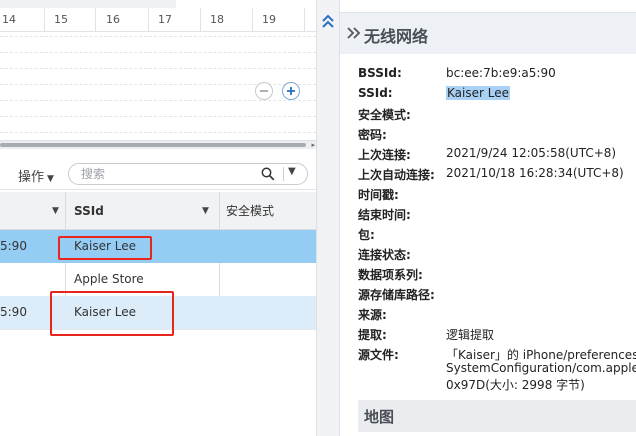  I want to click on column-header-bssid: ▼, so click(34, 211).